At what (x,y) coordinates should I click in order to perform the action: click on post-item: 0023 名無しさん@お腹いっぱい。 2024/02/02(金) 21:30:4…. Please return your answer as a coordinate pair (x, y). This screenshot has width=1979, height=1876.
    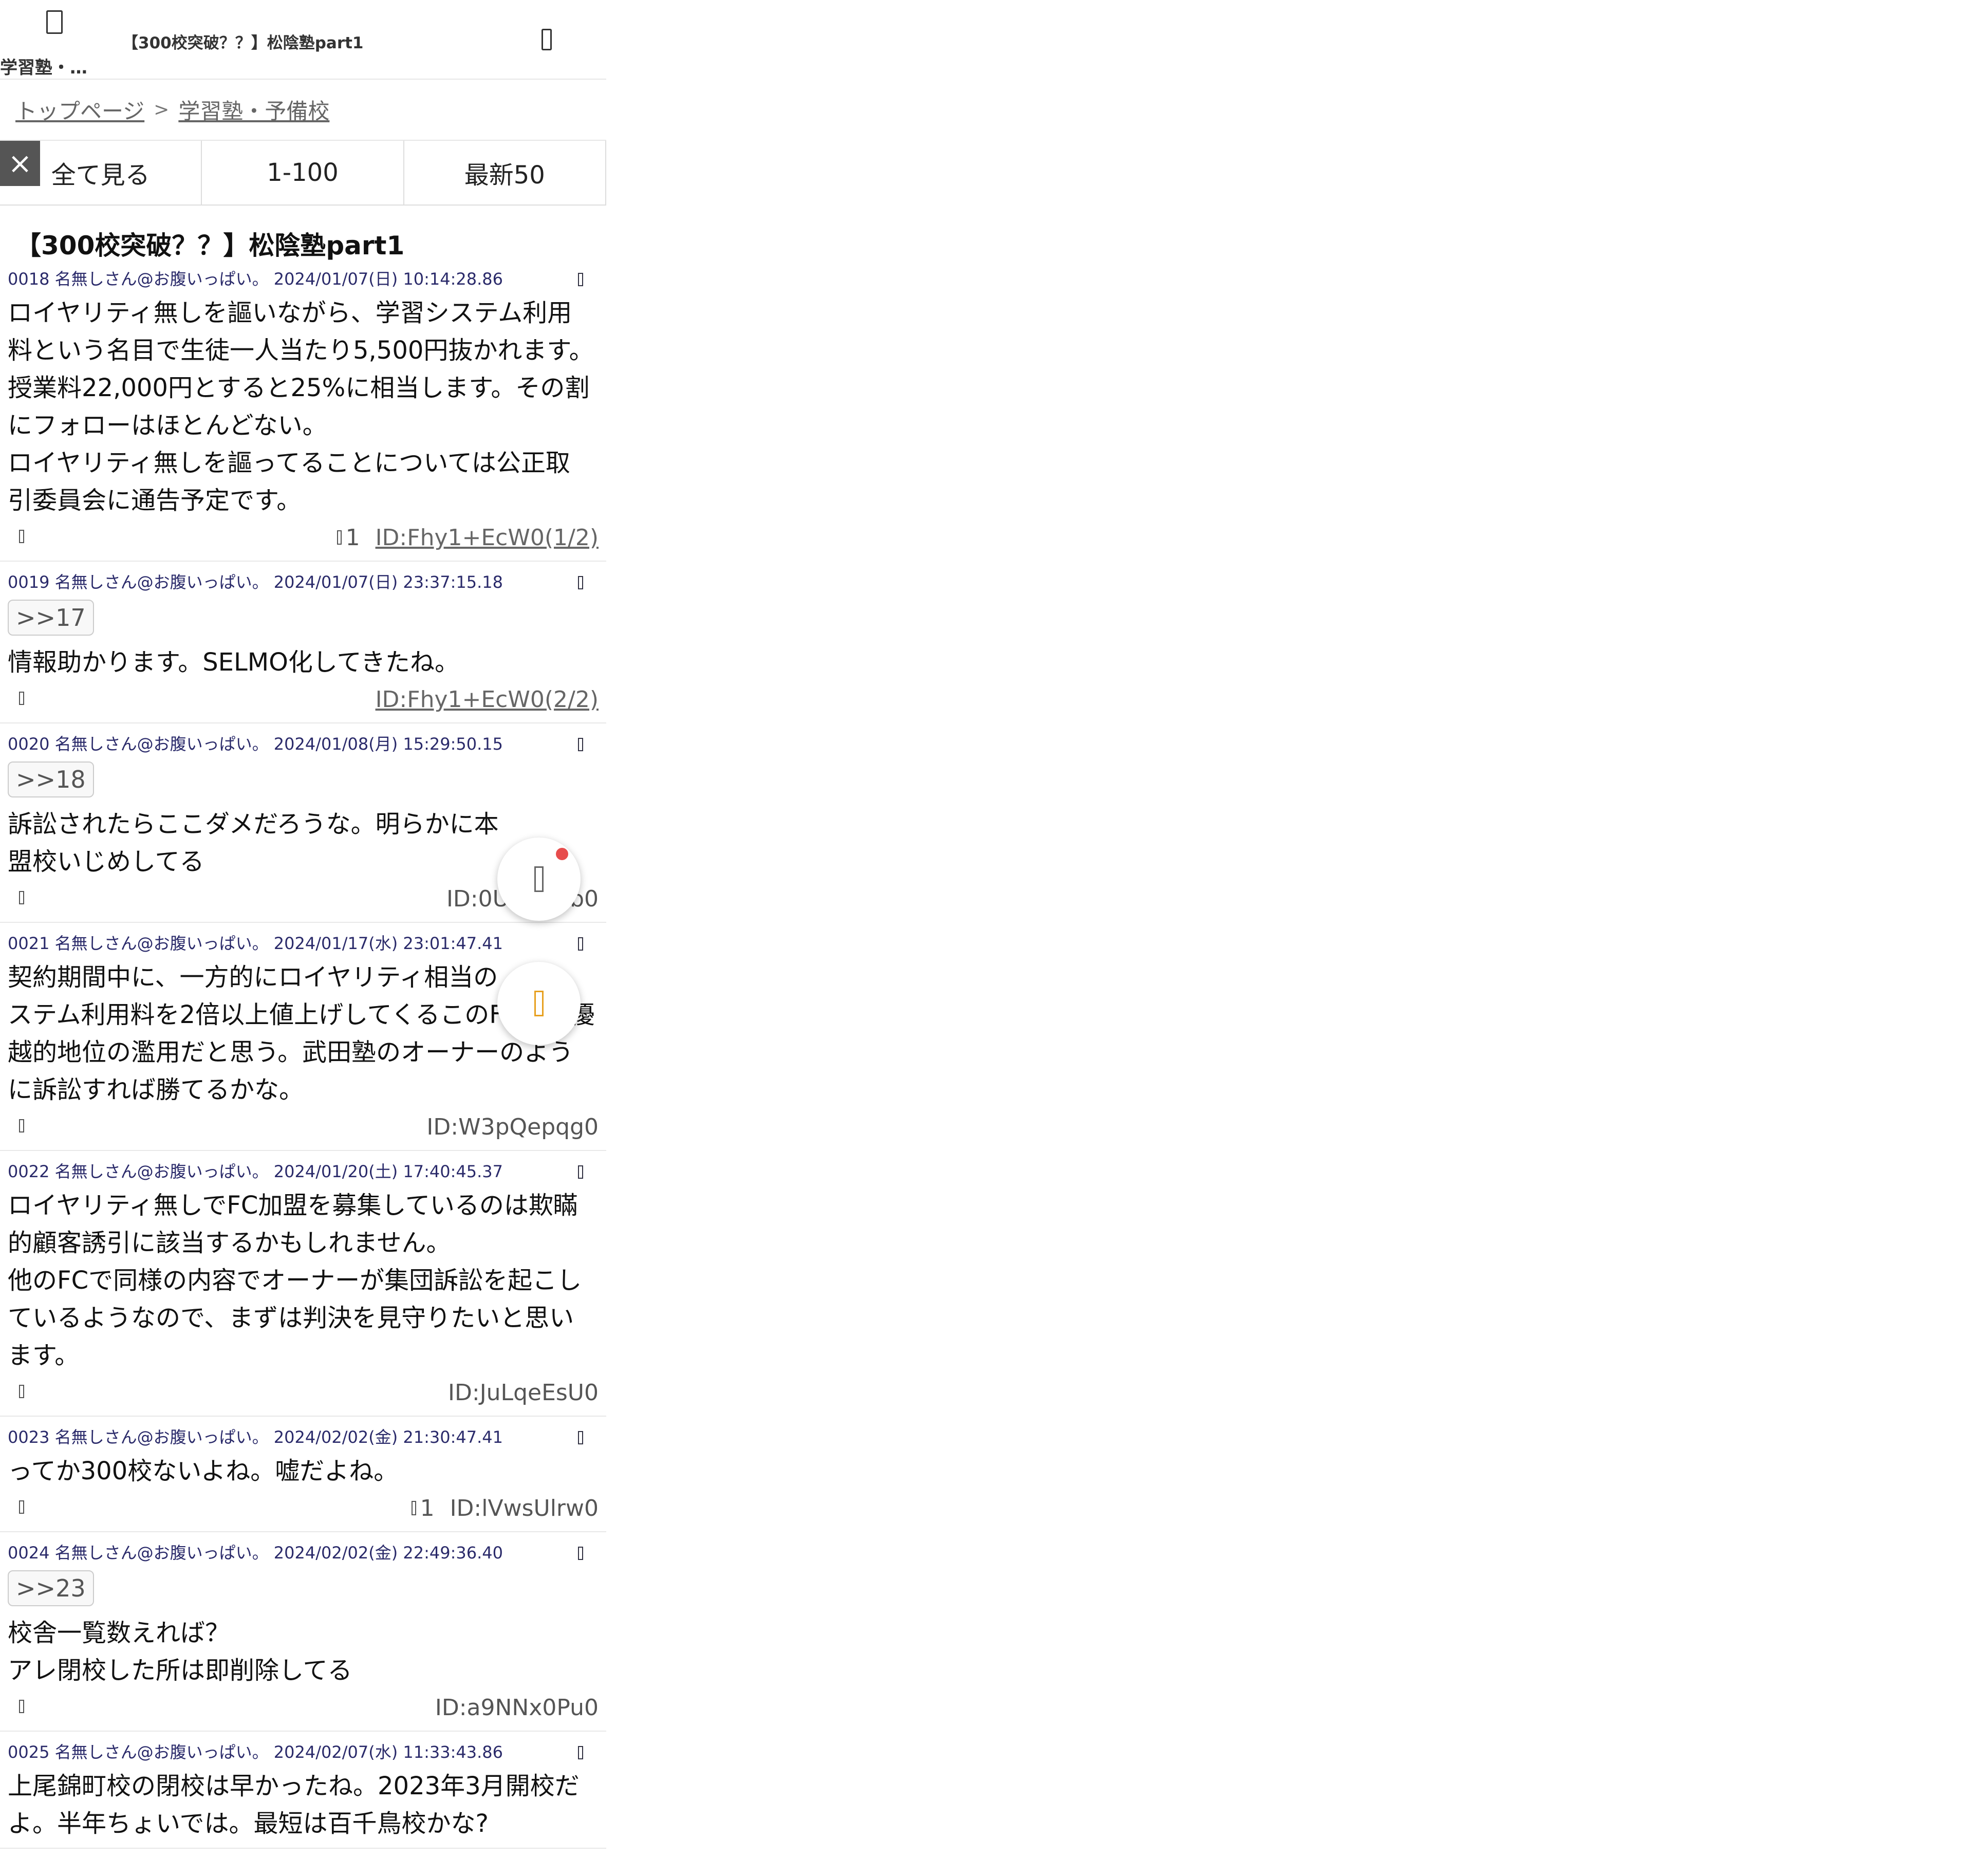
    Looking at the image, I should click on (303, 1475).